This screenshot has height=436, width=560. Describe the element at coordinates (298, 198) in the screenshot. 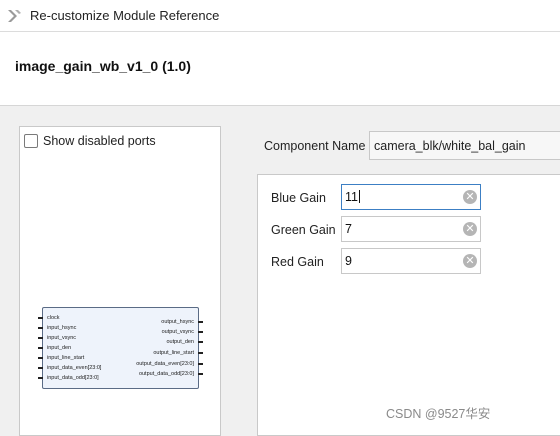

I see `blue-gain-label: Blue Gain` at that location.